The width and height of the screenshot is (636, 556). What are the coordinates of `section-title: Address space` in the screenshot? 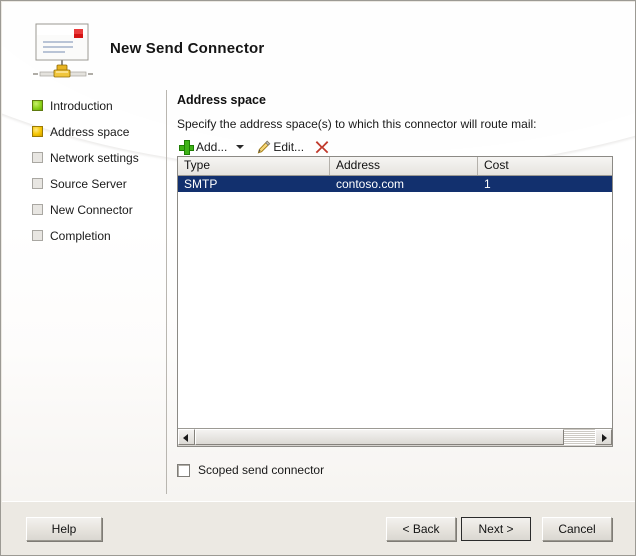 It's located at (221, 100).